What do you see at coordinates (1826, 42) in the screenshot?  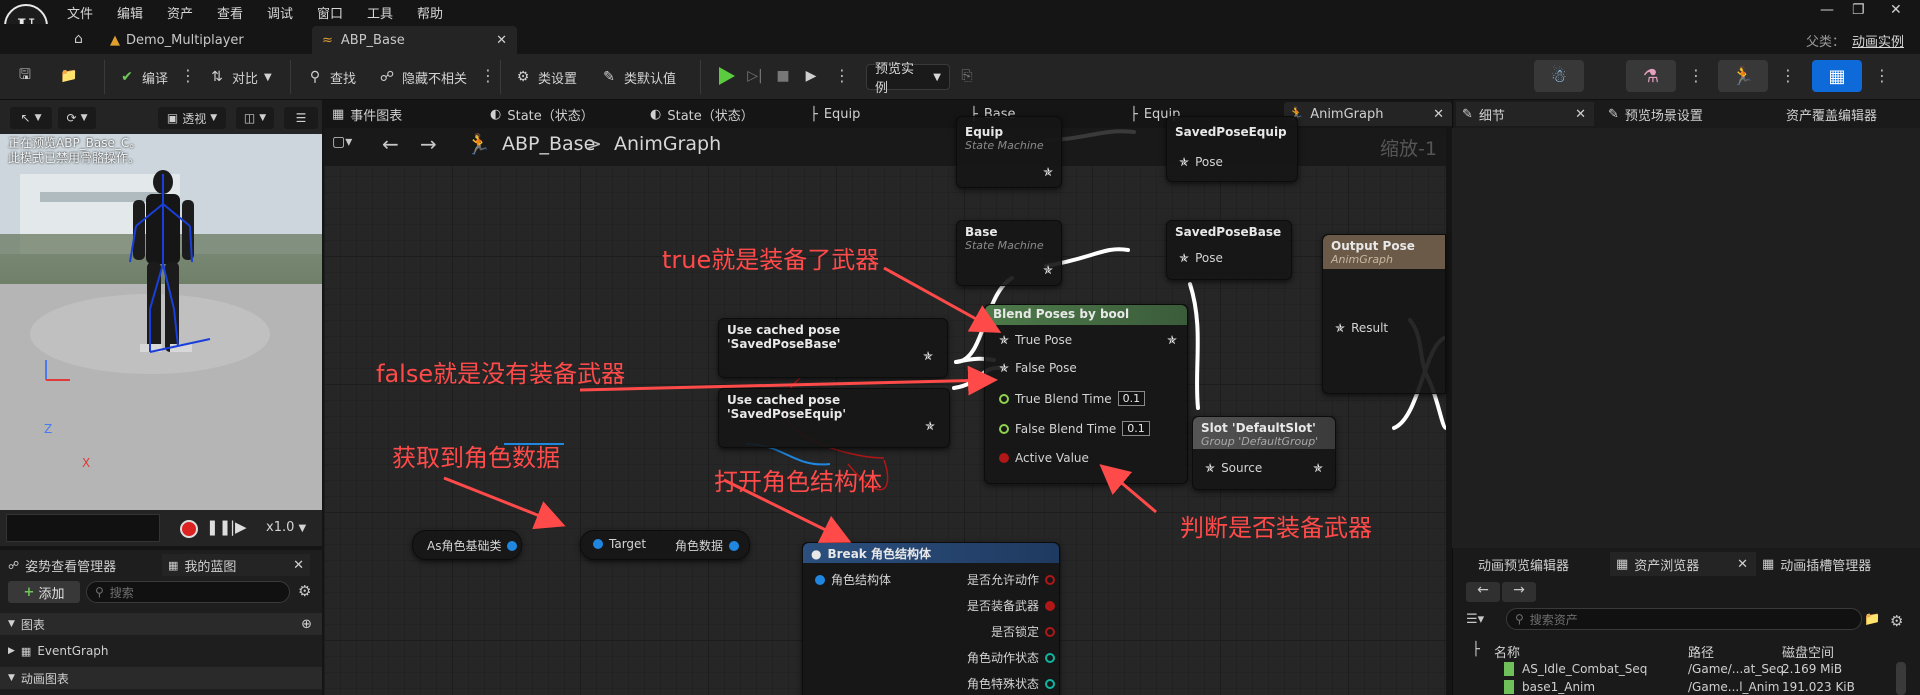 I see `parent-class-label: 父类：` at bounding box center [1826, 42].